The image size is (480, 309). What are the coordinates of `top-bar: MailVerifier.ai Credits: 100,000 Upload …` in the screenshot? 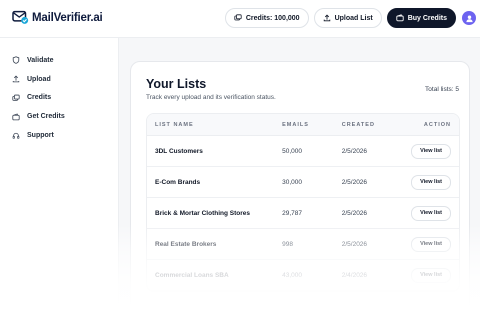 It's located at (240, 19).